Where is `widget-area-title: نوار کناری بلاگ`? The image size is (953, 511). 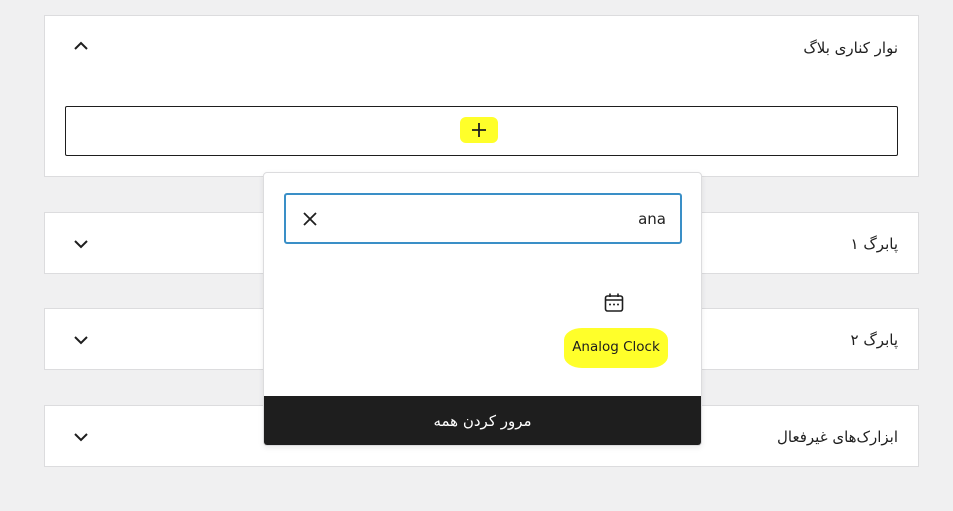
widget-area-title: نوار کناری بلاگ is located at coordinates (850, 48).